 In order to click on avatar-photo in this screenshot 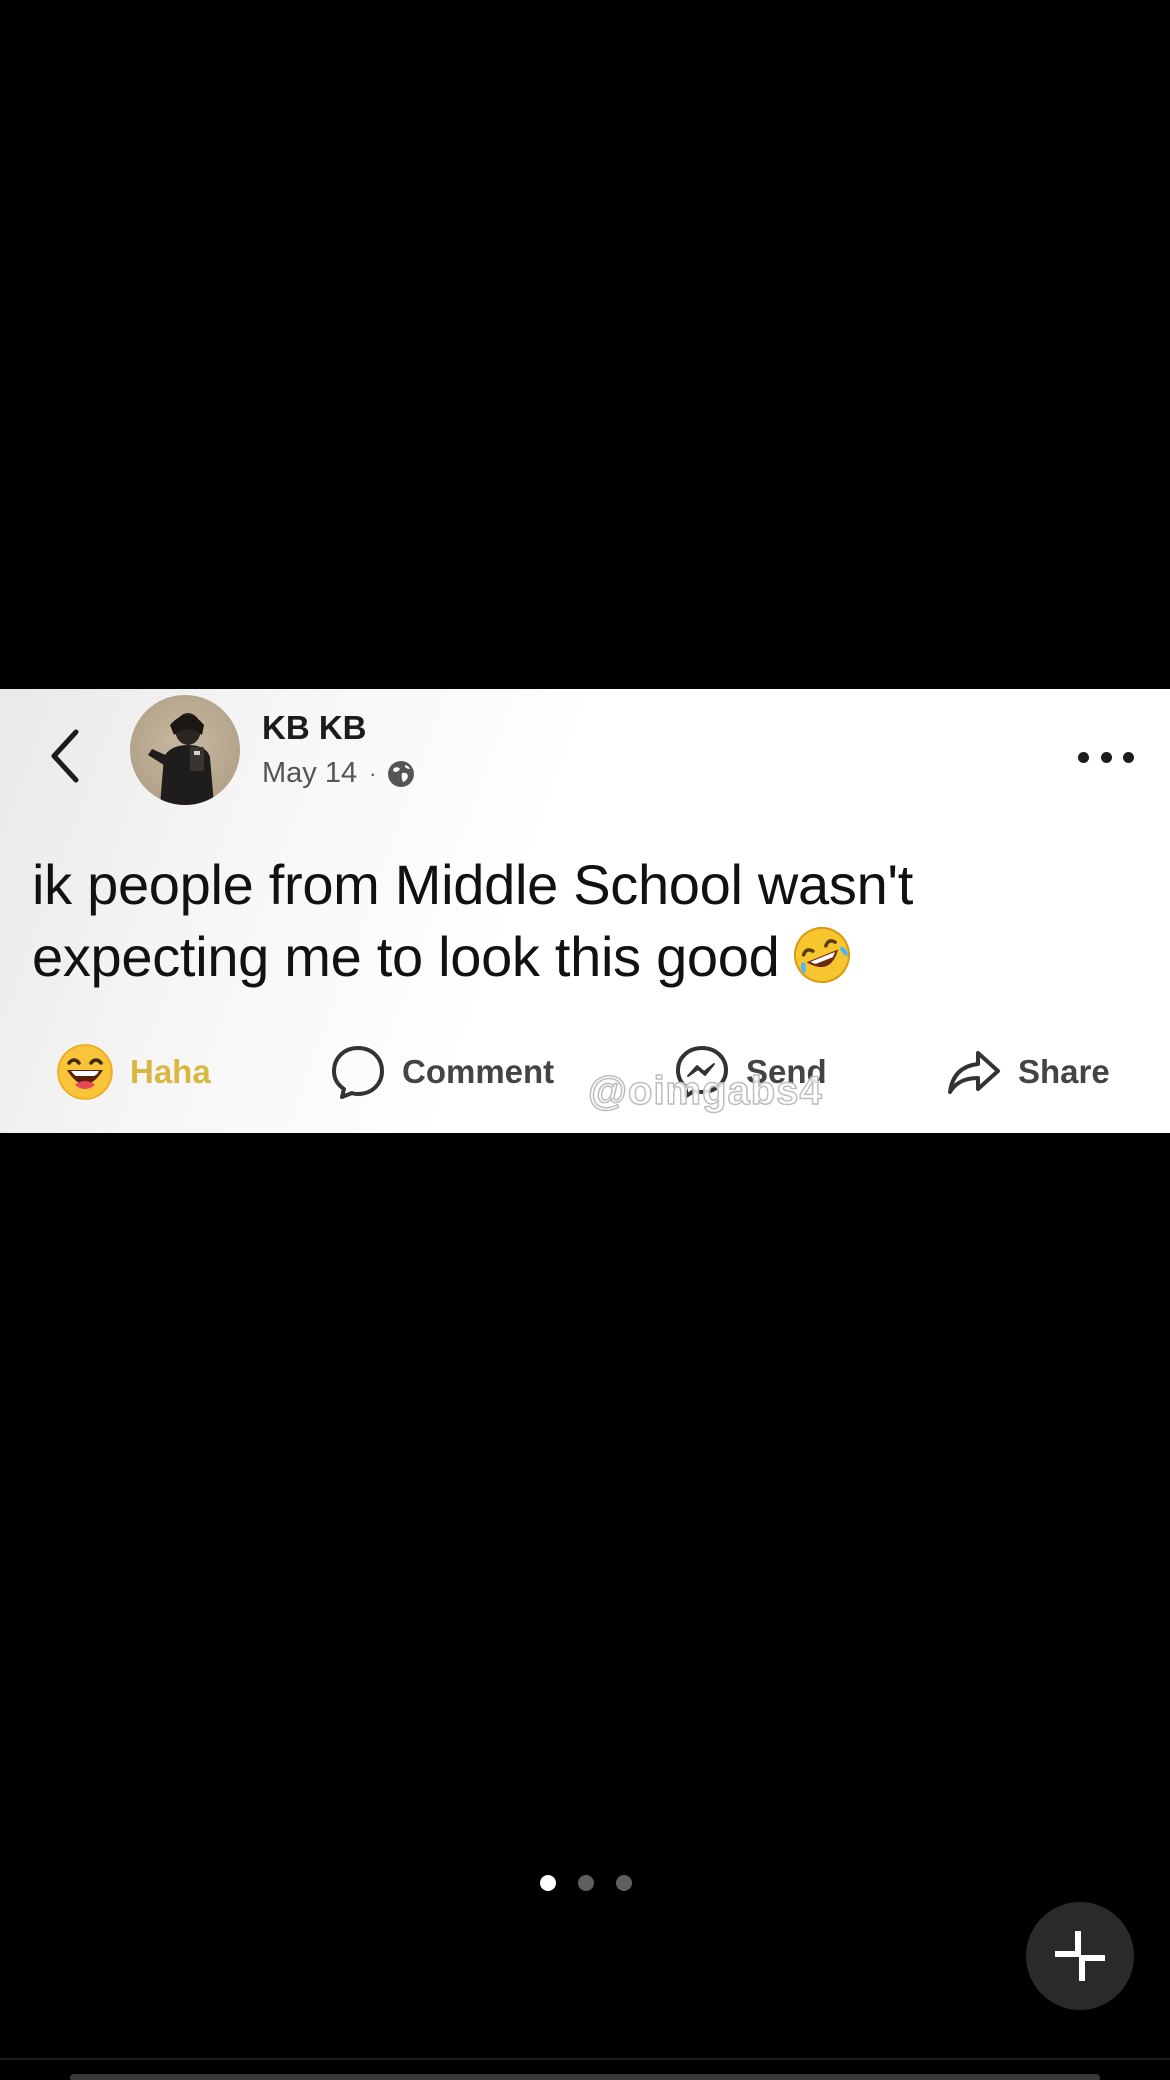, I will do `click(181, 759)`.